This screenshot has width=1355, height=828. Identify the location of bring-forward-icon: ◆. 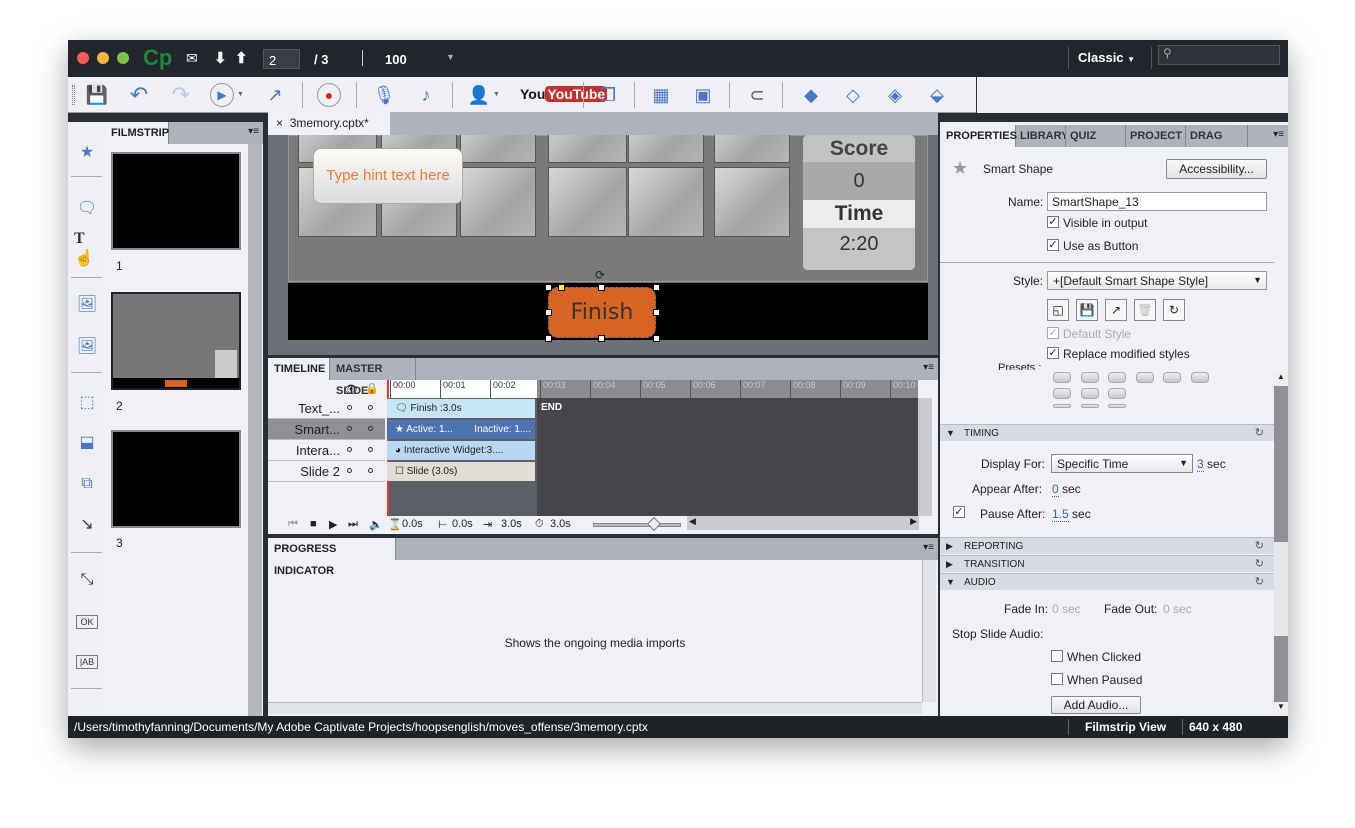
(811, 95).